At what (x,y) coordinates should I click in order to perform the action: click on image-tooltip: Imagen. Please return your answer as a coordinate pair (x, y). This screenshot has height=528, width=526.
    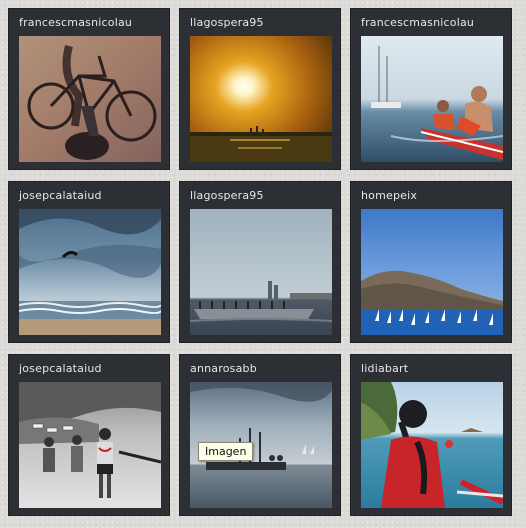
    Looking at the image, I should click on (226, 451).